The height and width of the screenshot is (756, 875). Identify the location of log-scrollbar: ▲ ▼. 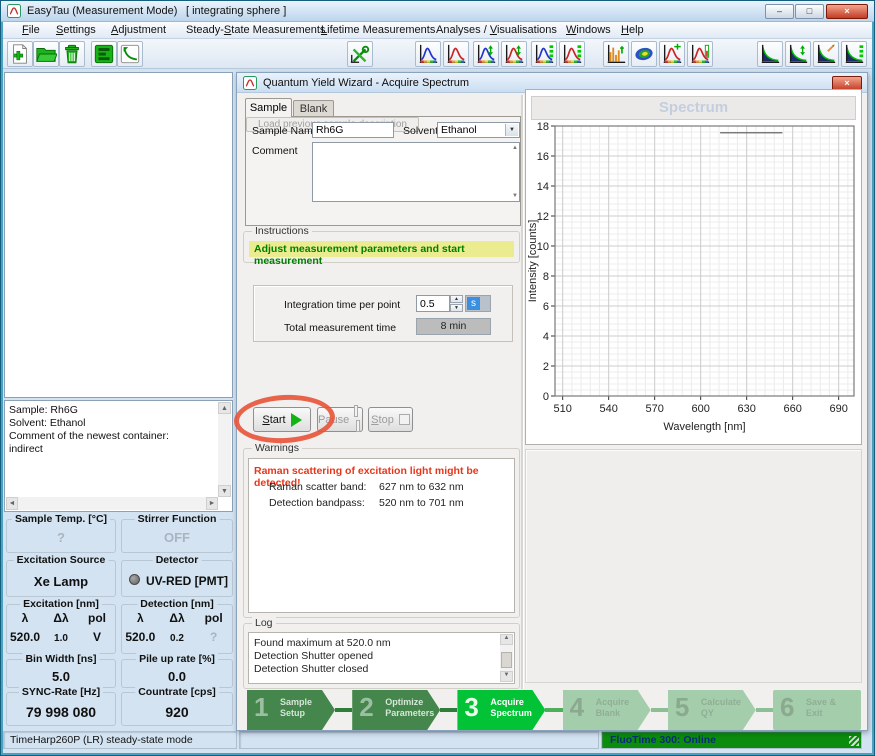
(506, 658).